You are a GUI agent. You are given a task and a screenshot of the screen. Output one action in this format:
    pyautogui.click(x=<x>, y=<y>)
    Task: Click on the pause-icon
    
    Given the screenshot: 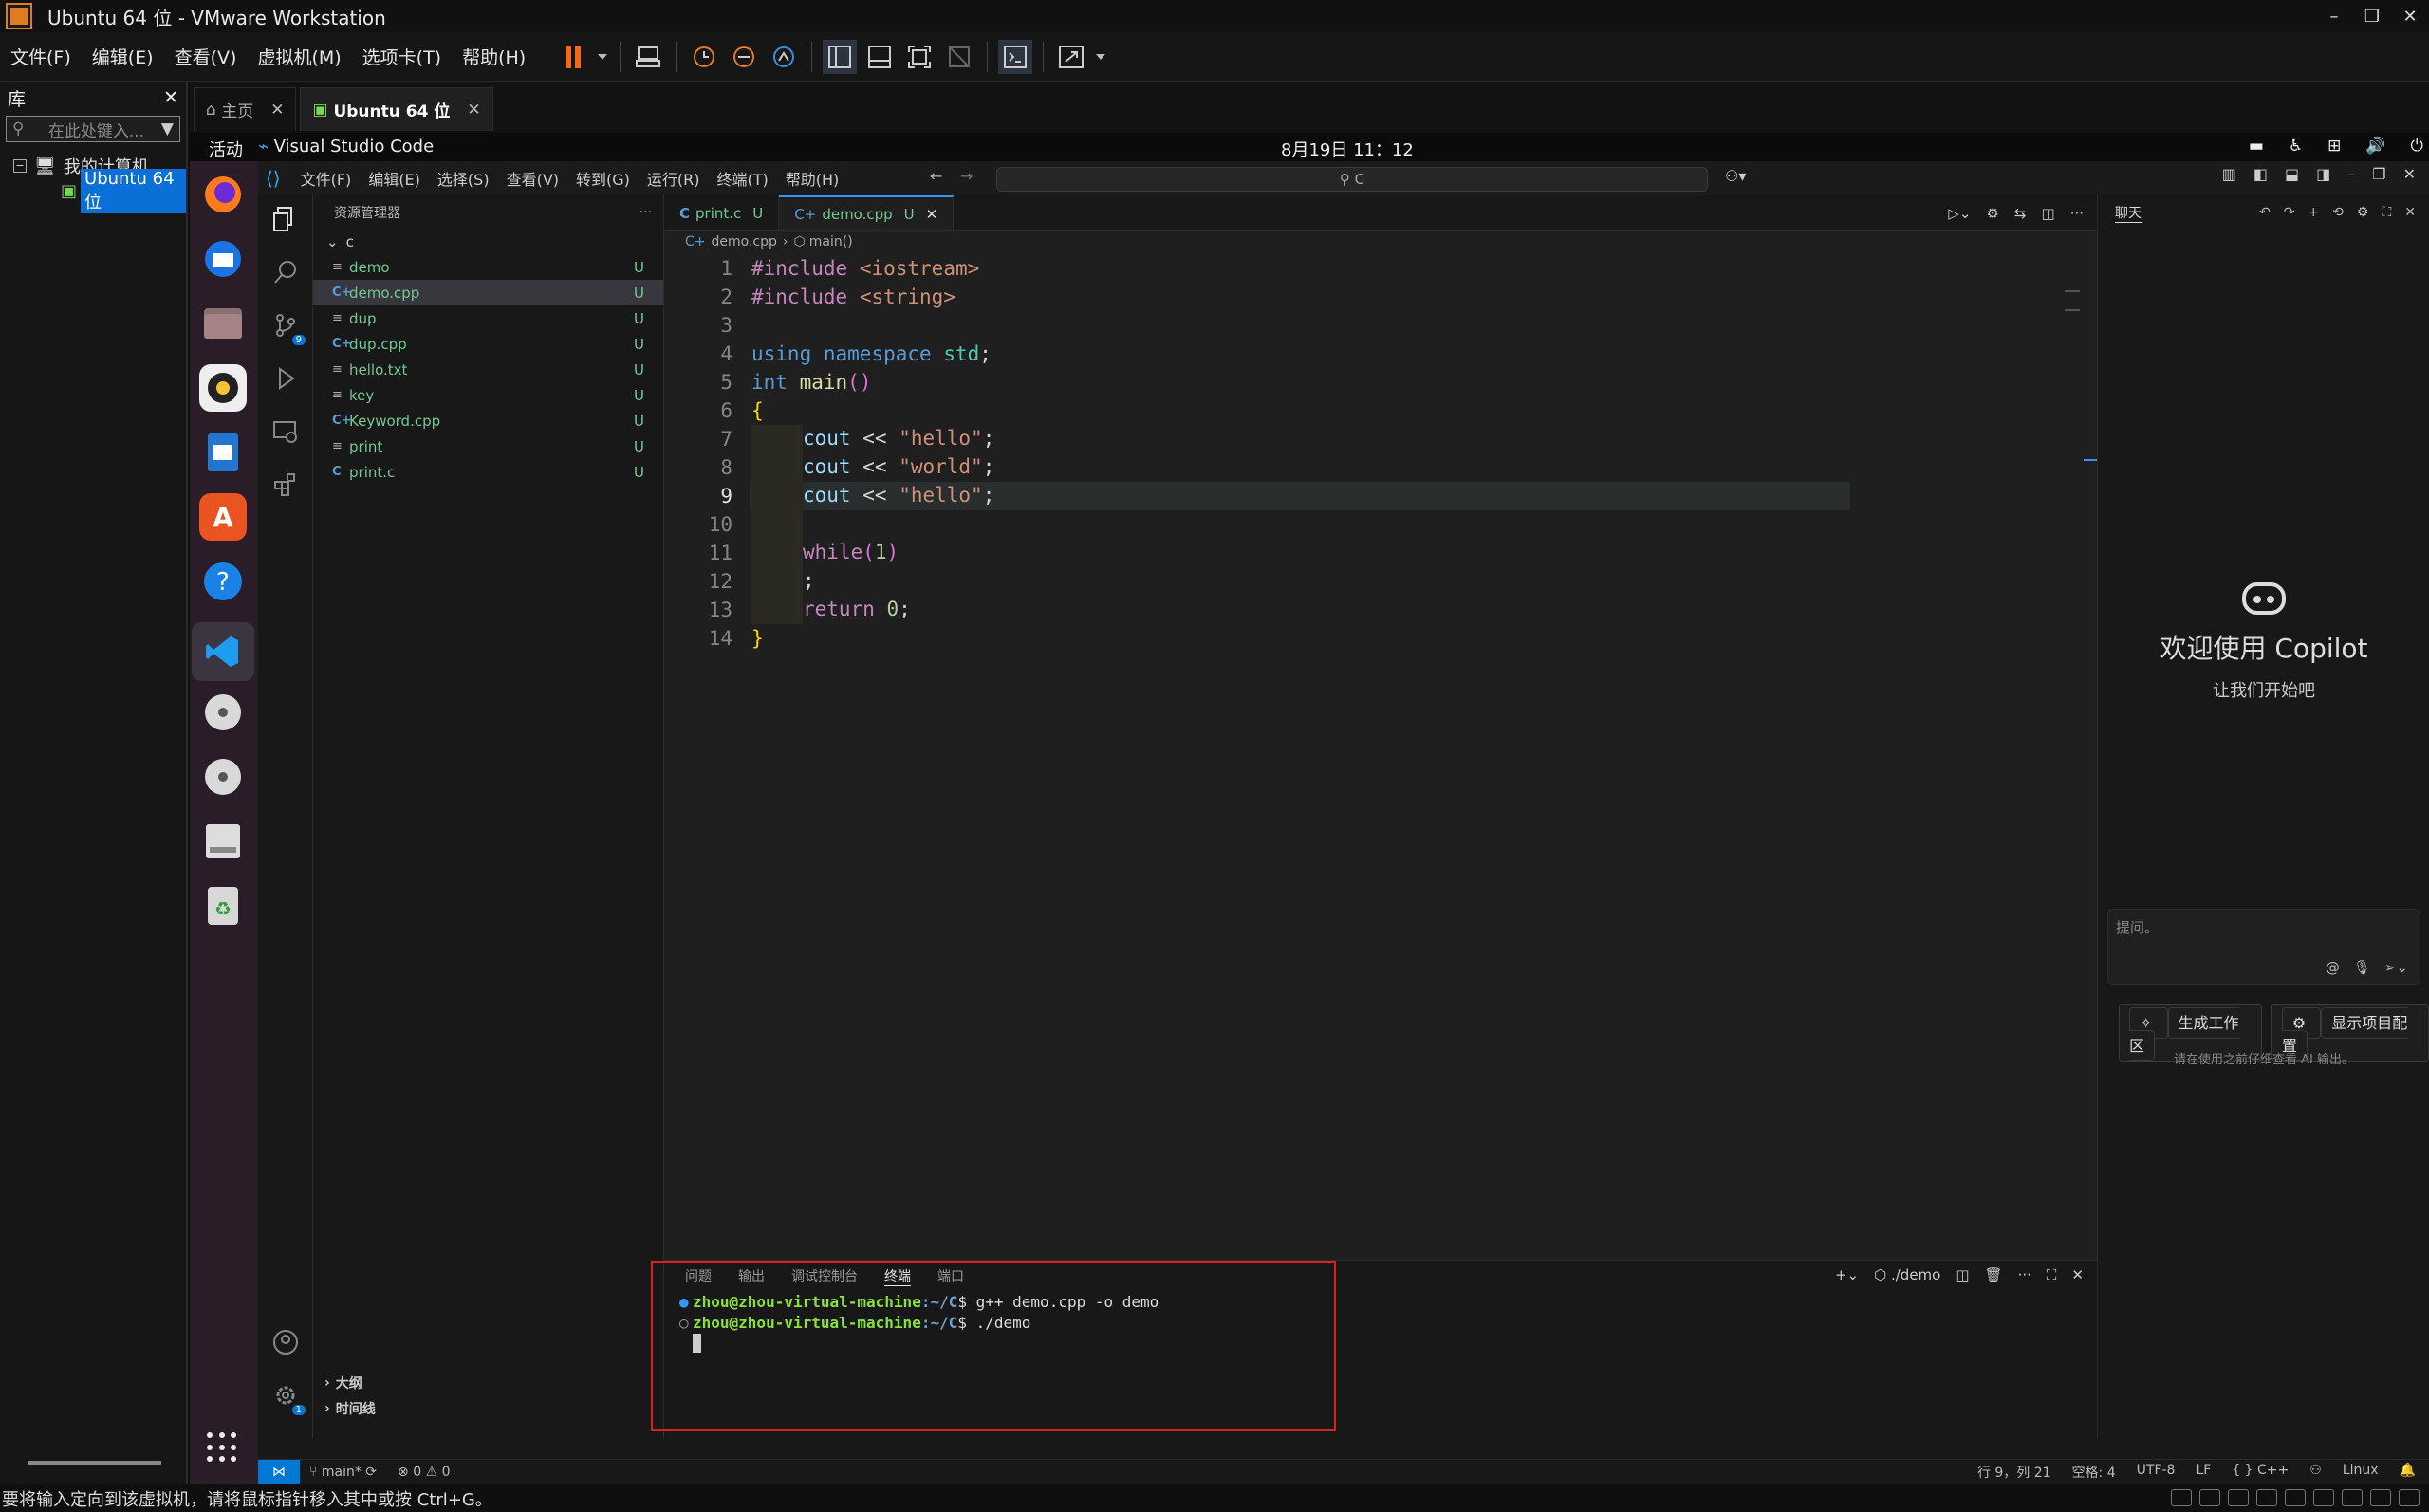 What is the action you would take?
    pyautogui.click(x=573, y=57)
    